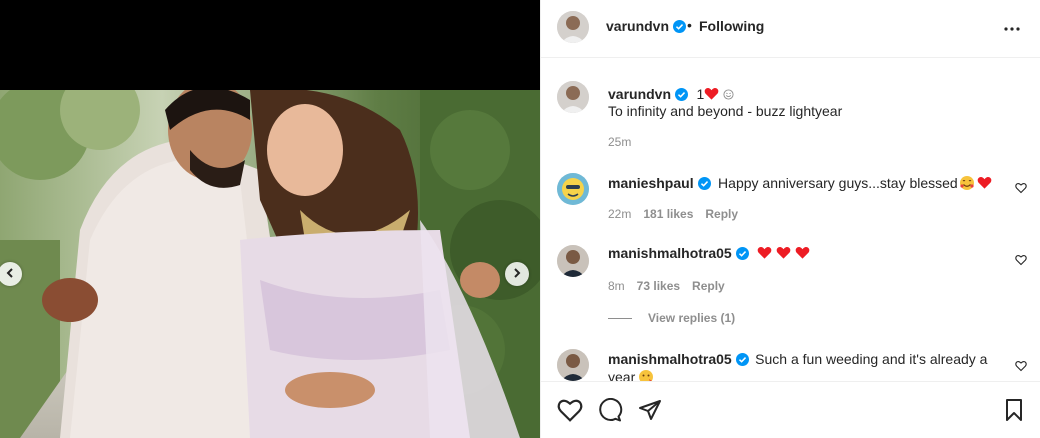 The height and width of the screenshot is (438, 1040). I want to click on comment-icon, so click(610, 412).